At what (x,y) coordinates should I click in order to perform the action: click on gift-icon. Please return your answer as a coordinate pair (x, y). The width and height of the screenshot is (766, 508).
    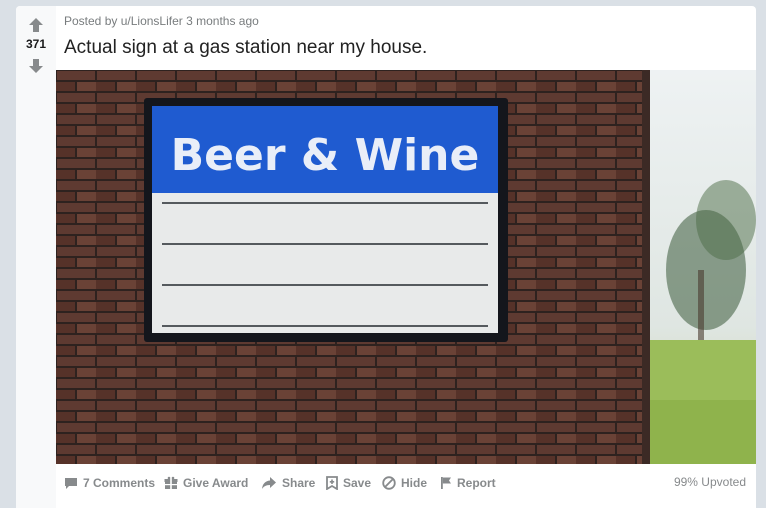
    Looking at the image, I should click on (171, 482).